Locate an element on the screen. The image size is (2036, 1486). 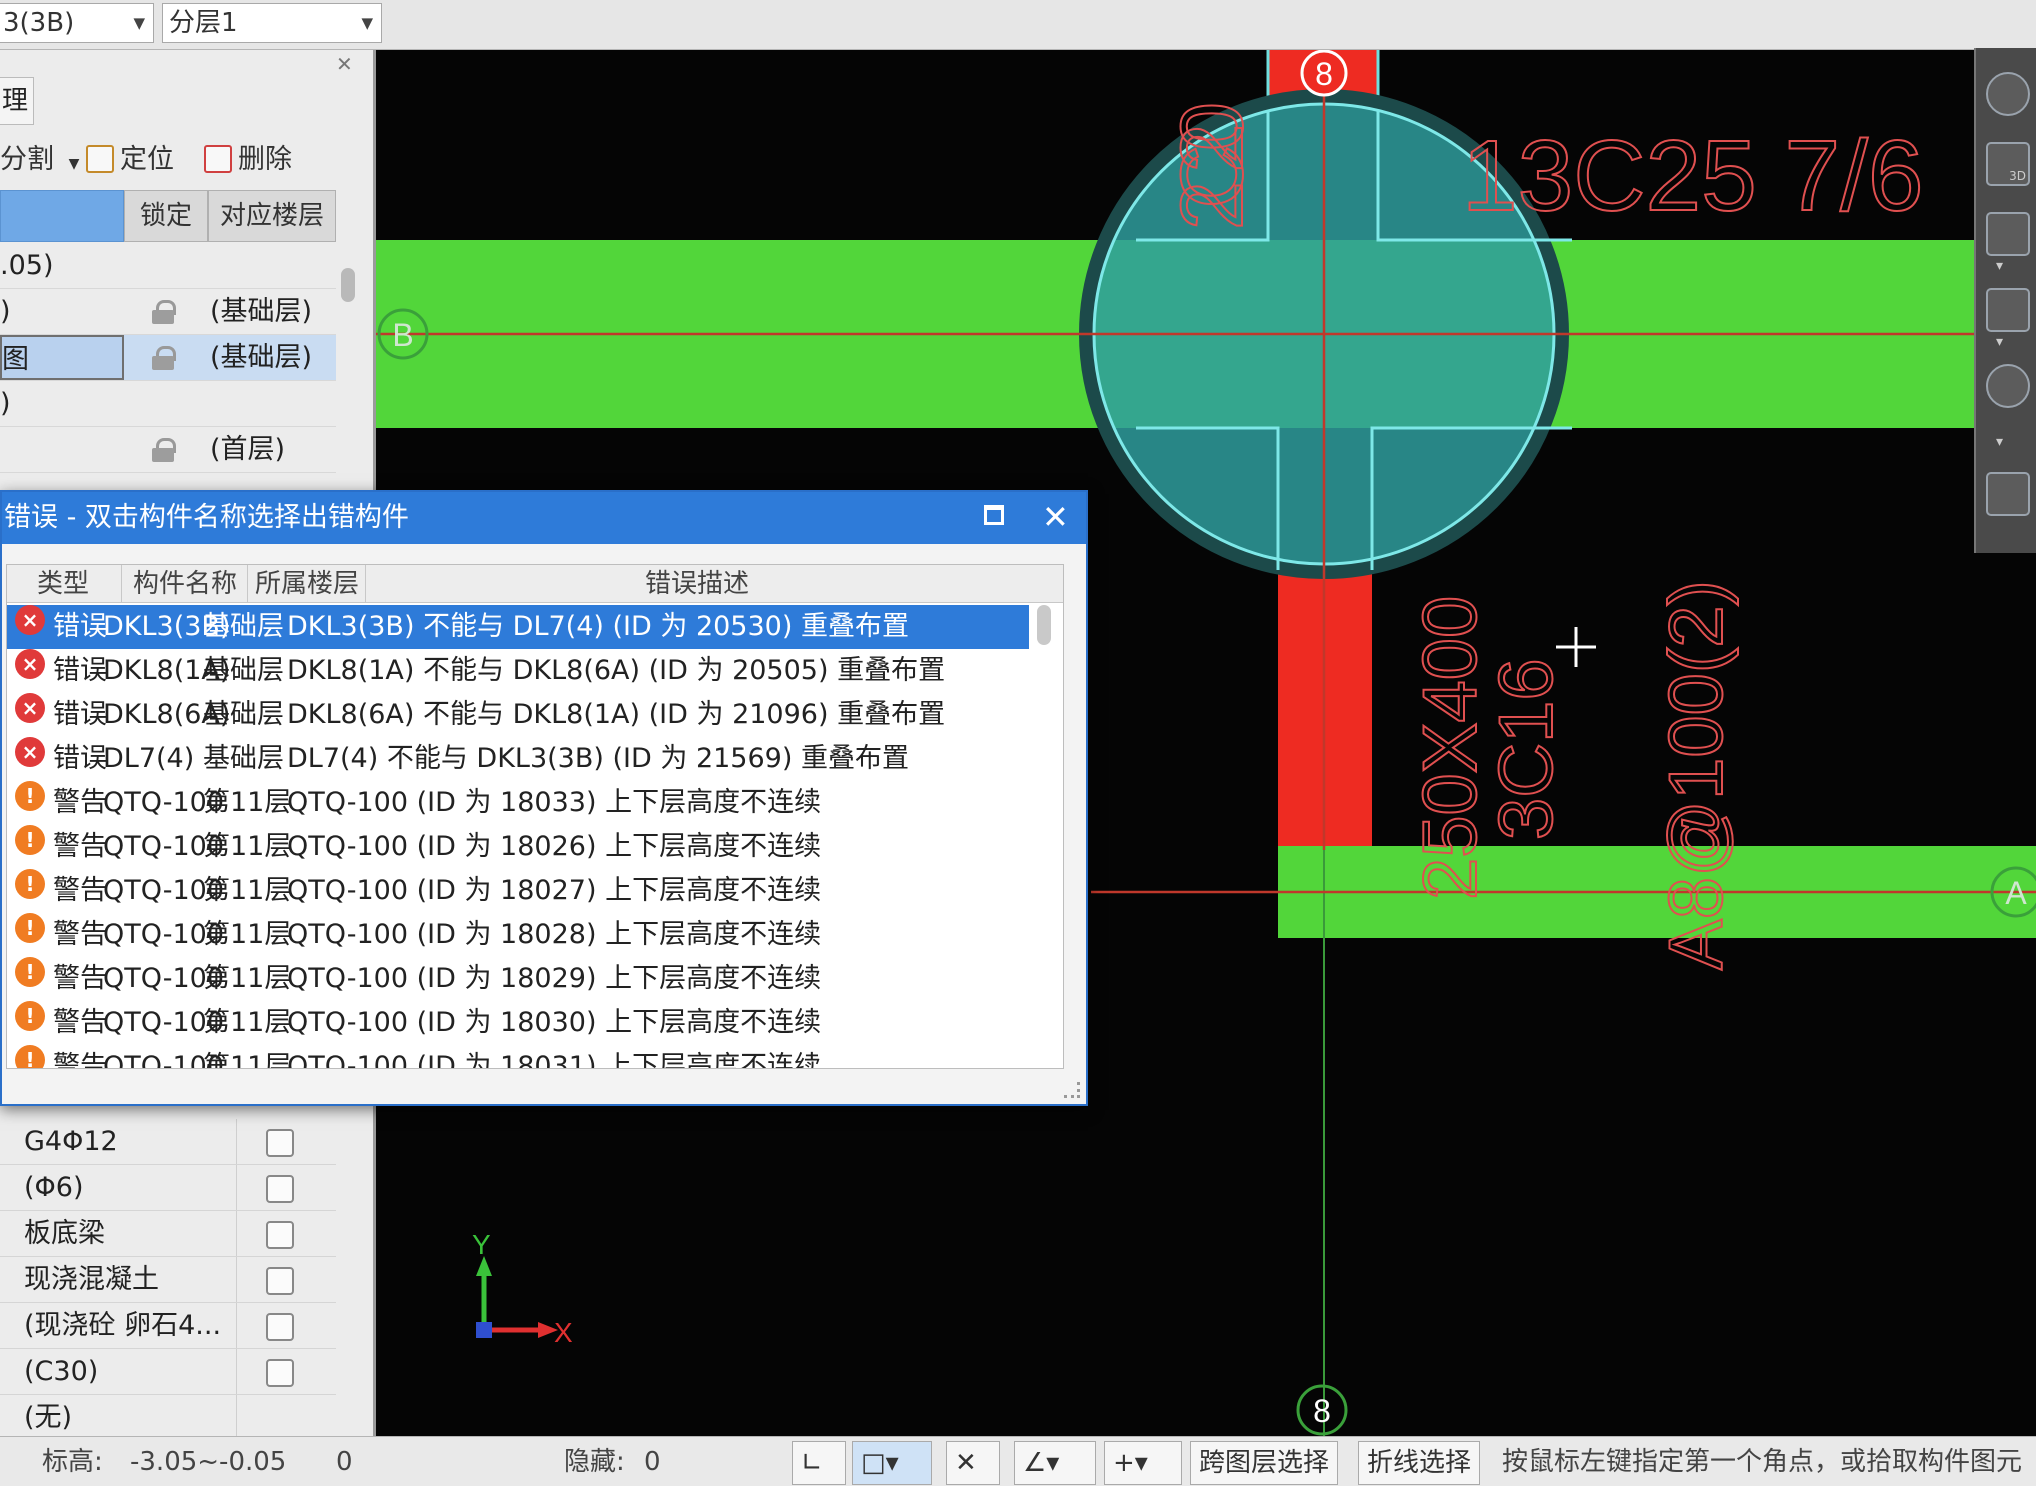
layer-row: ) (基础层) is located at coordinates (168, 312).